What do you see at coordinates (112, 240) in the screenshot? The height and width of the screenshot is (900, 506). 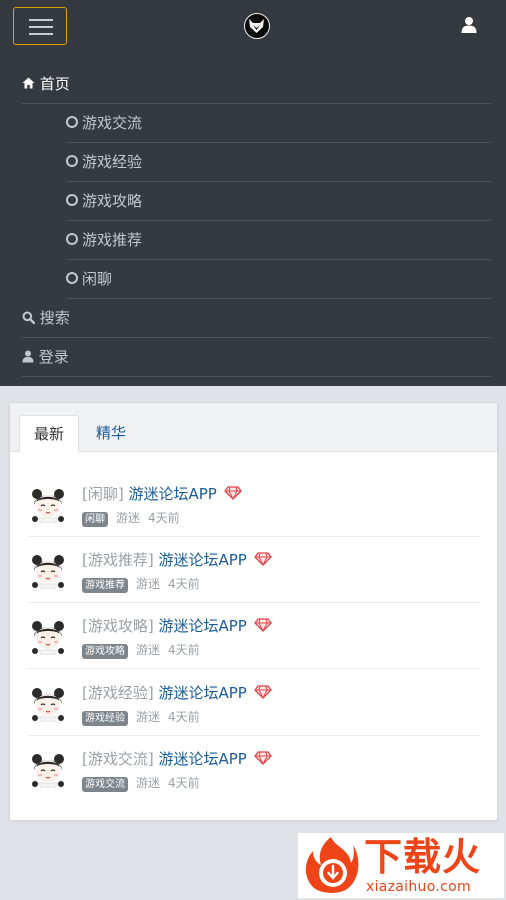 I see `nav-subitem-label: 游戏推荐` at bounding box center [112, 240].